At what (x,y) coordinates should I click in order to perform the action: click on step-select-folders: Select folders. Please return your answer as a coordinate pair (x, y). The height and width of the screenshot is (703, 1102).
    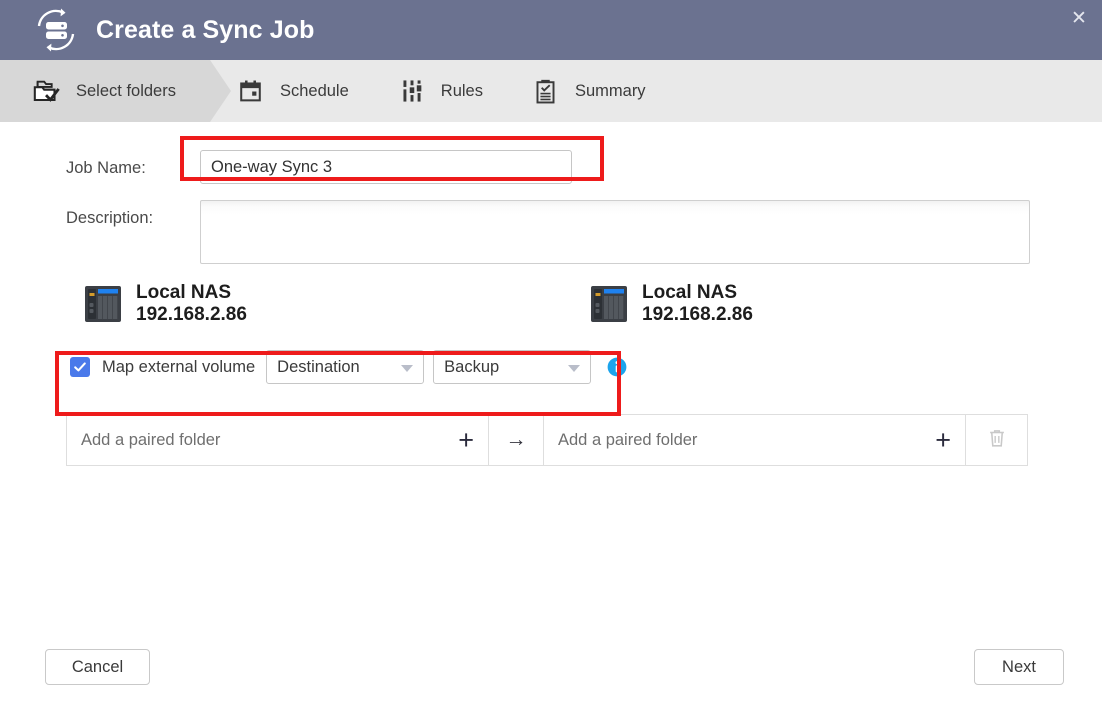
    Looking at the image, I should click on (115, 91).